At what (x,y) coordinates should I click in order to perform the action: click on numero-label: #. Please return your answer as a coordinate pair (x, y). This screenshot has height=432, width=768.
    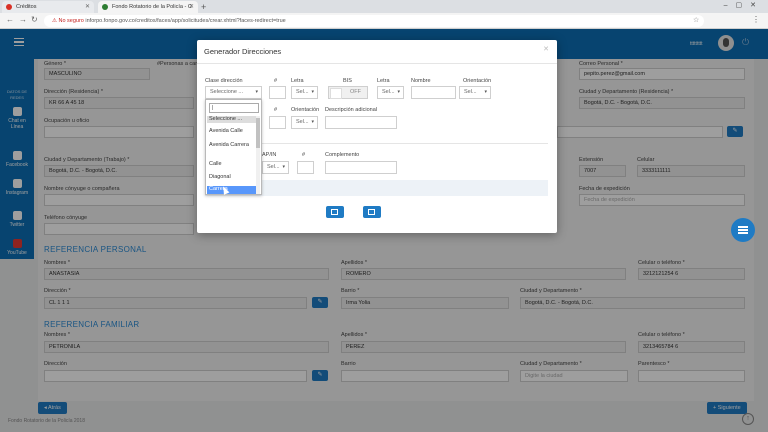
    Looking at the image, I should click on (276, 81).